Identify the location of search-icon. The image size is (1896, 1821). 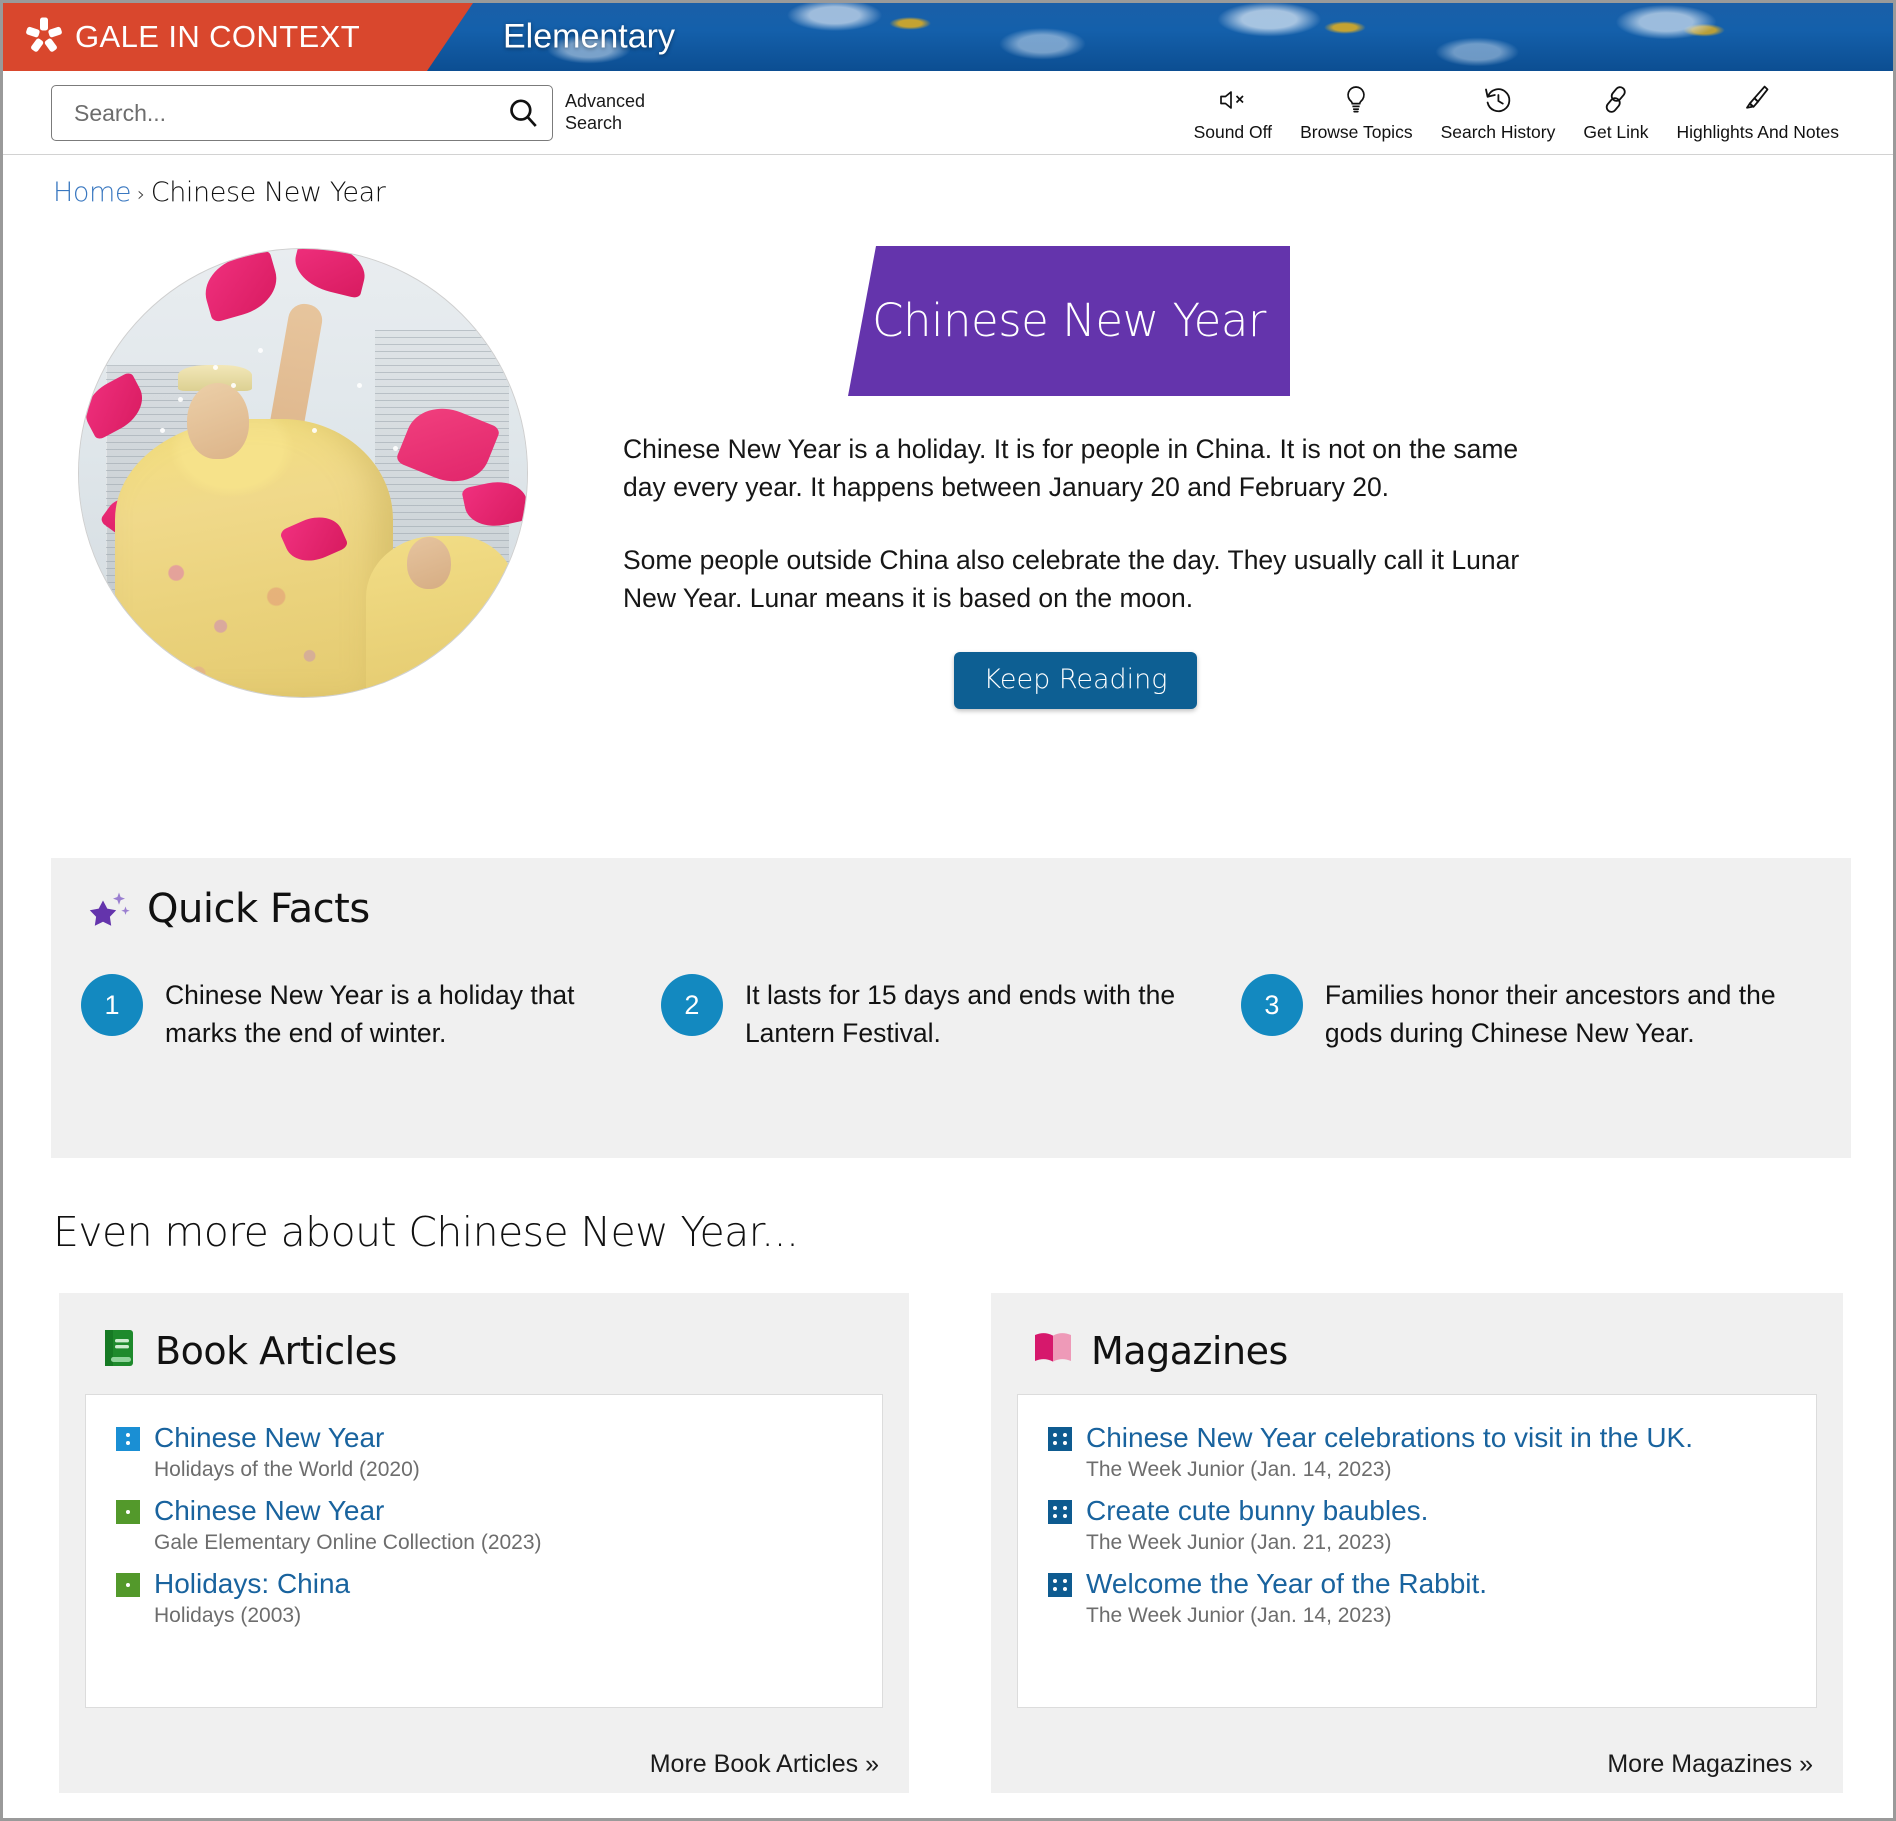
(523, 113).